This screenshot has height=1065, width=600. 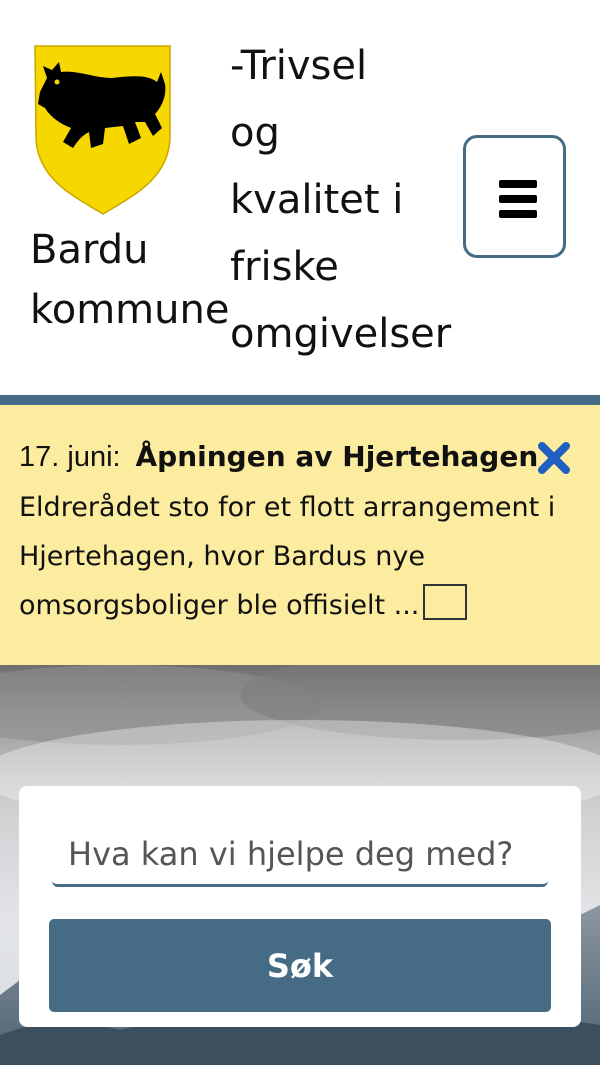 What do you see at coordinates (341, 200) in the screenshot?
I see `site-slogan: -Trivsel og kvalitet i friske omgivelser` at bounding box center [341, 200].